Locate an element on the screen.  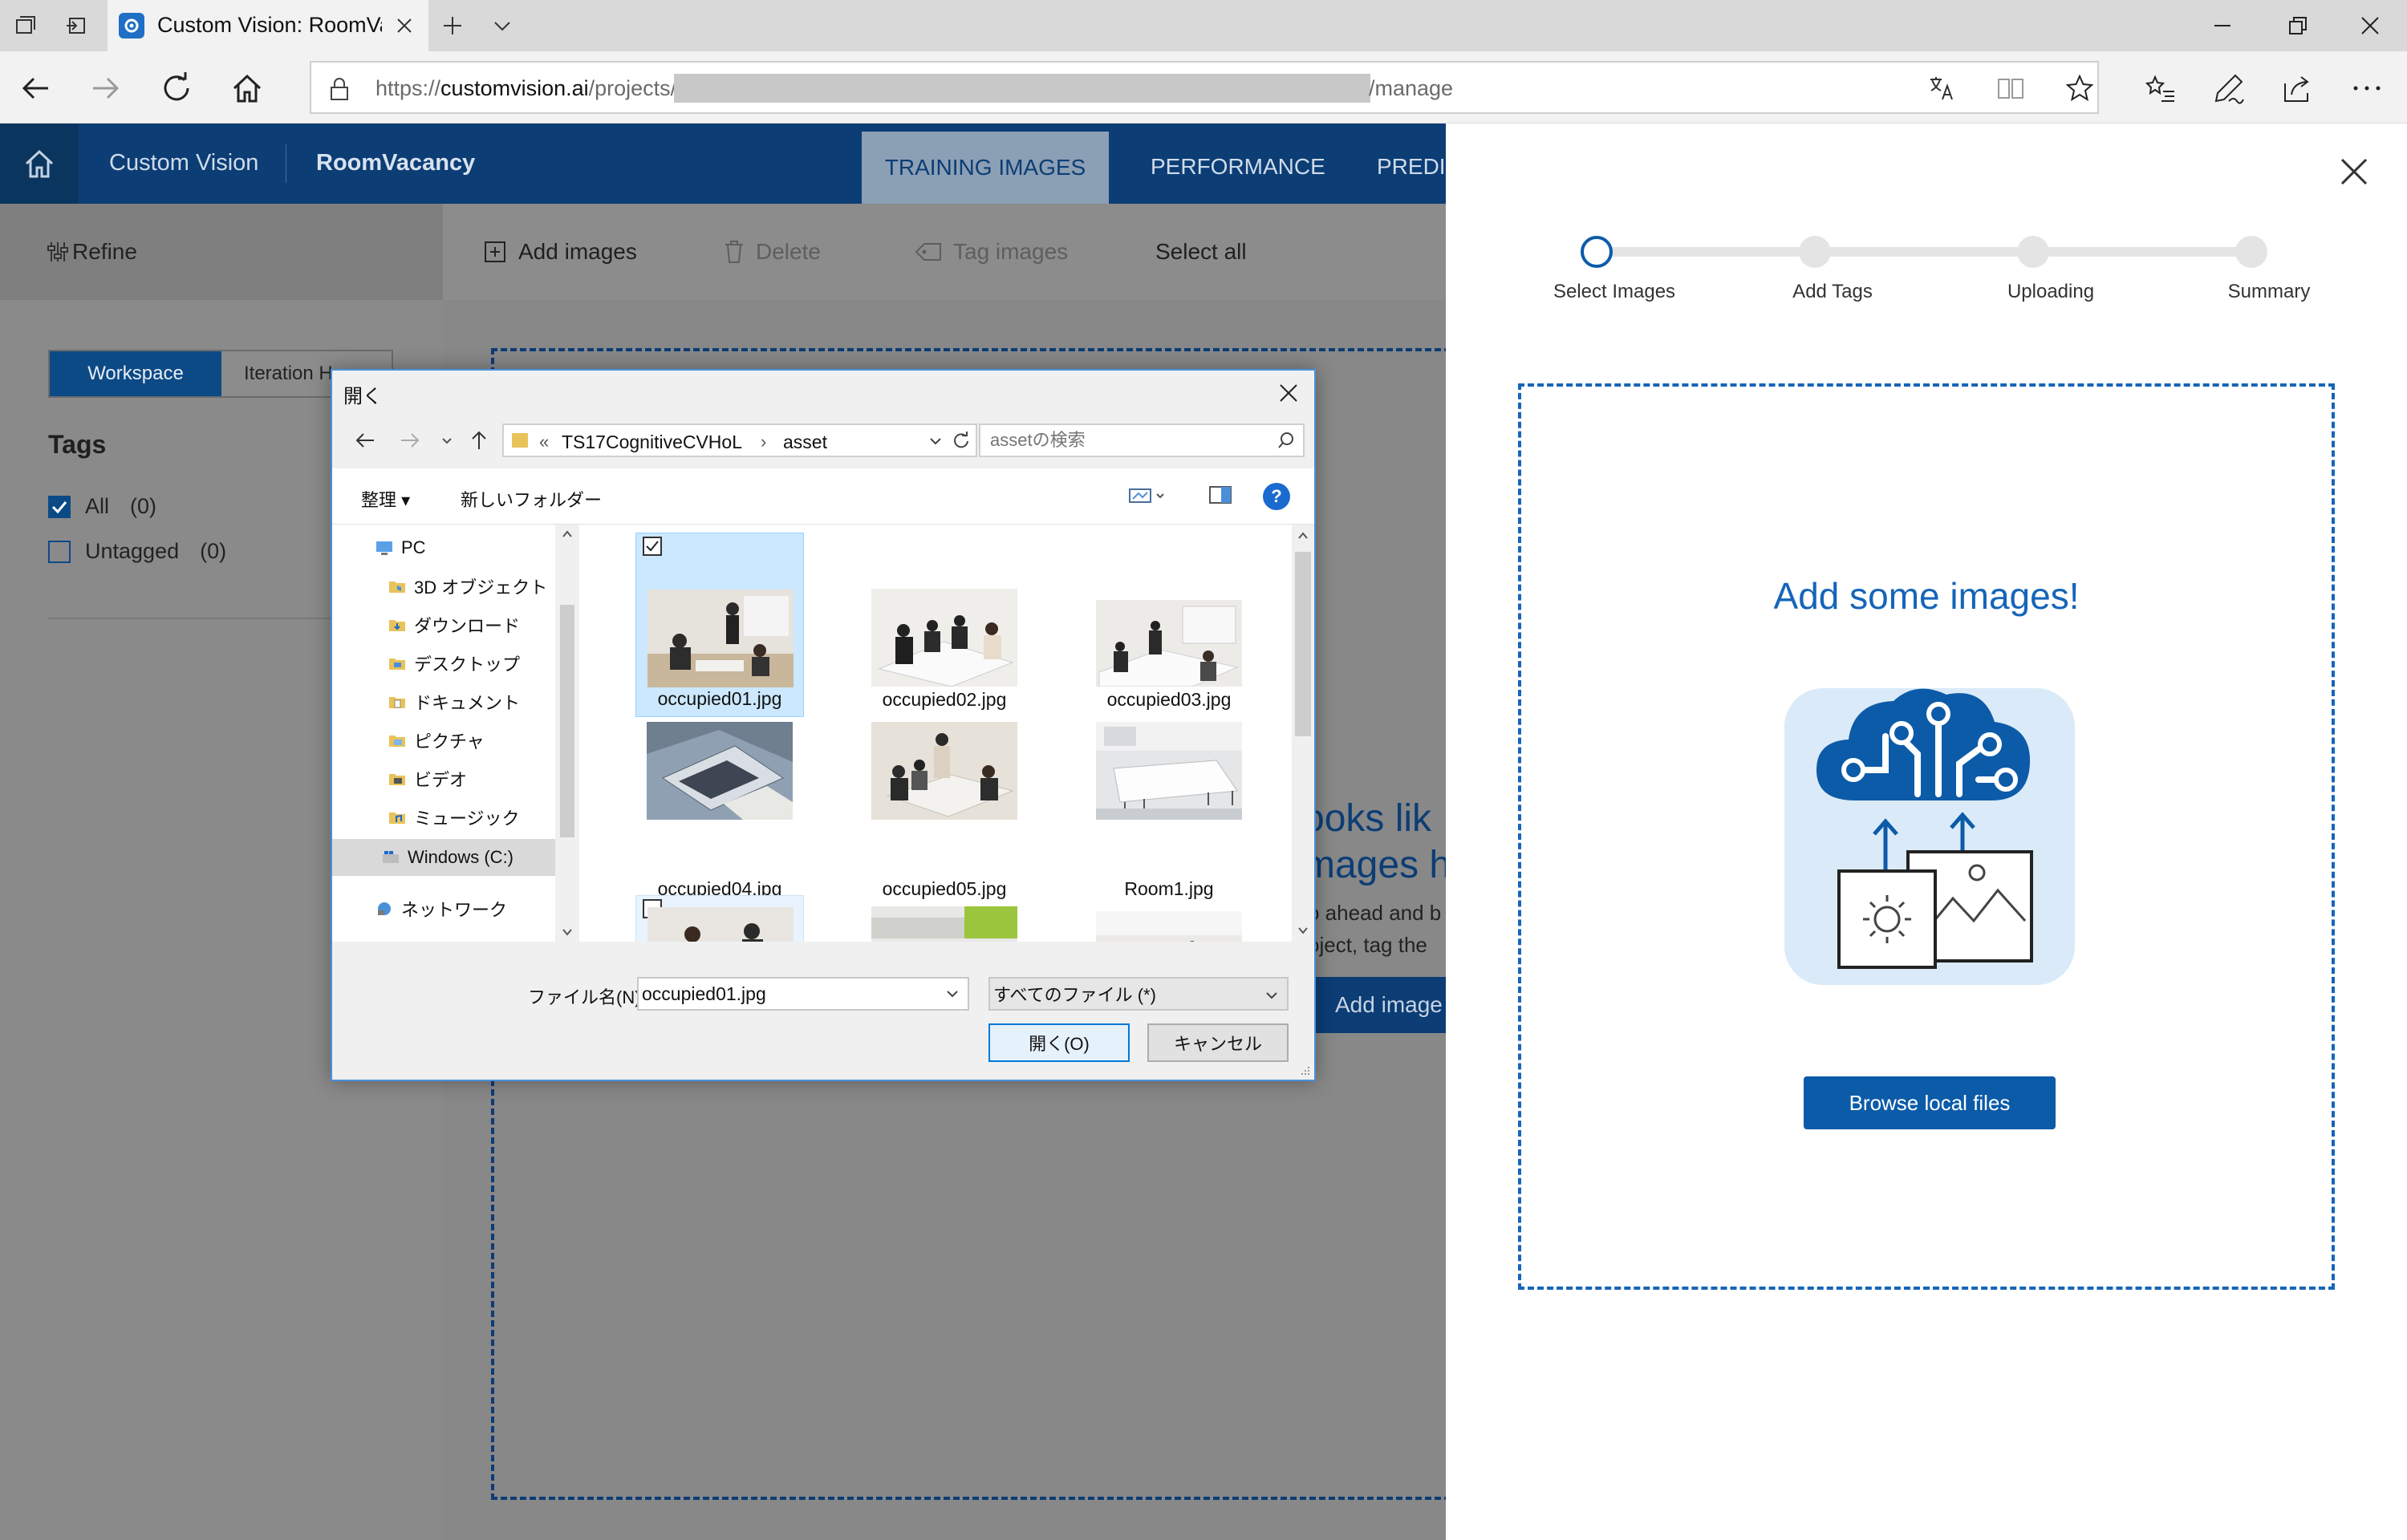
trash-icon is located at coordinates (734, 252).